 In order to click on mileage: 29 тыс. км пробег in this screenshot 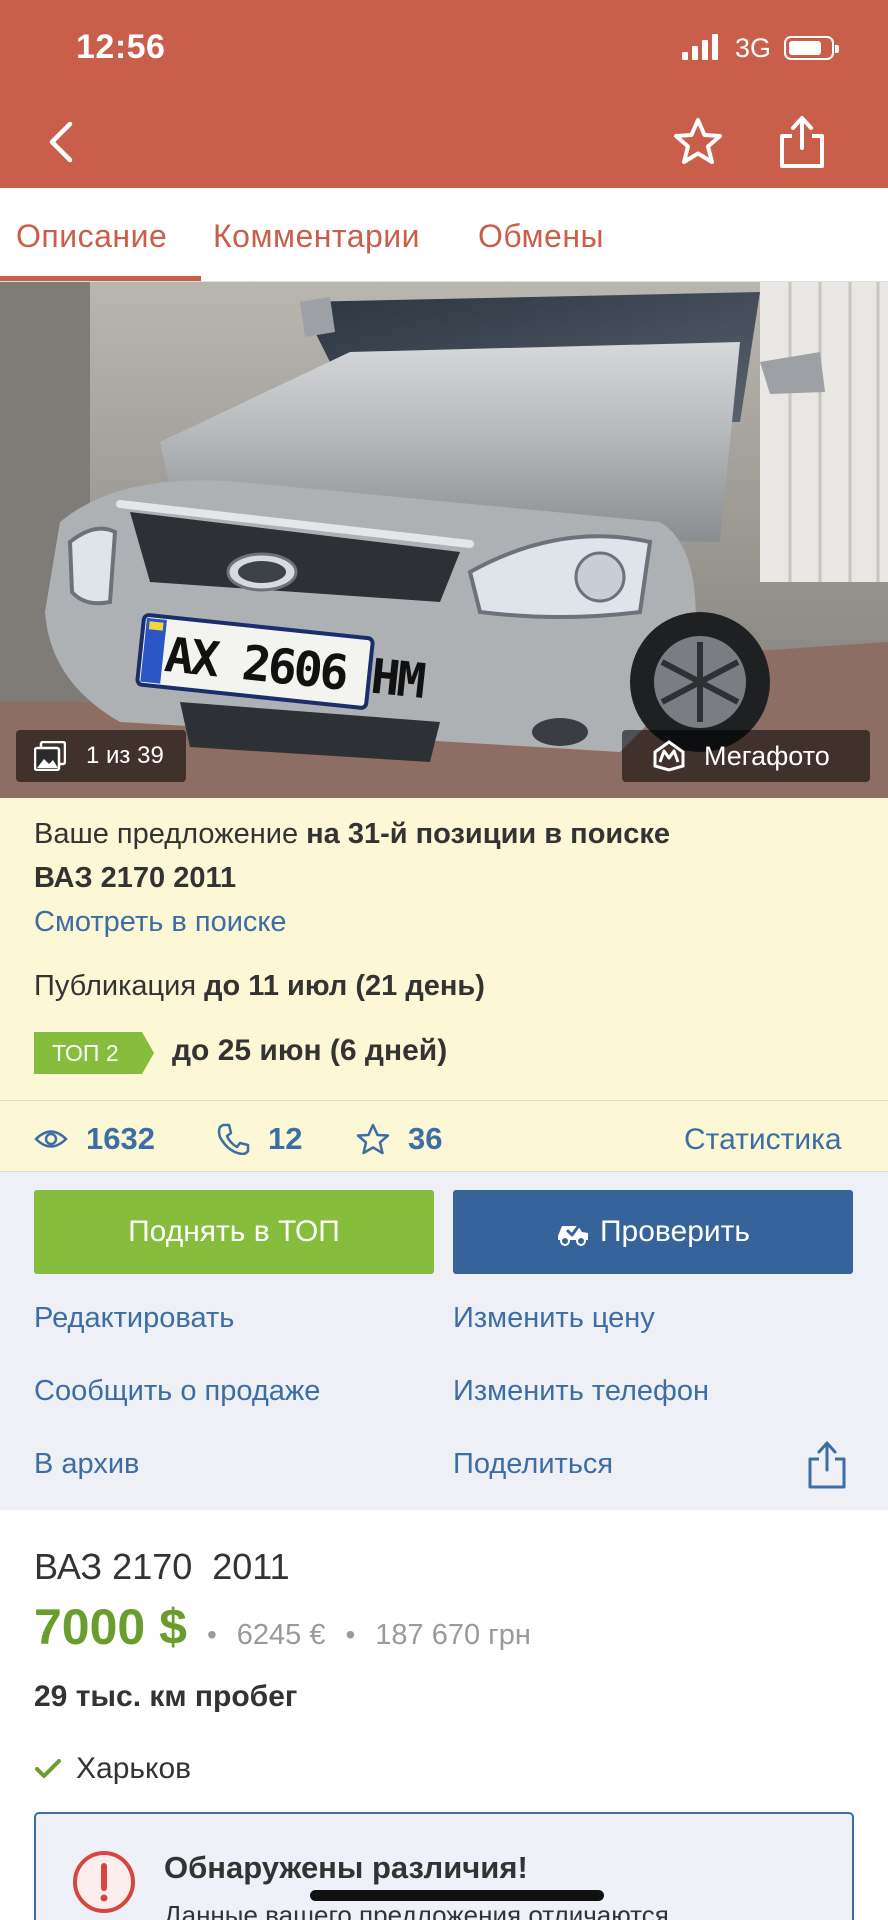, I will do `click(166, 1696)`.